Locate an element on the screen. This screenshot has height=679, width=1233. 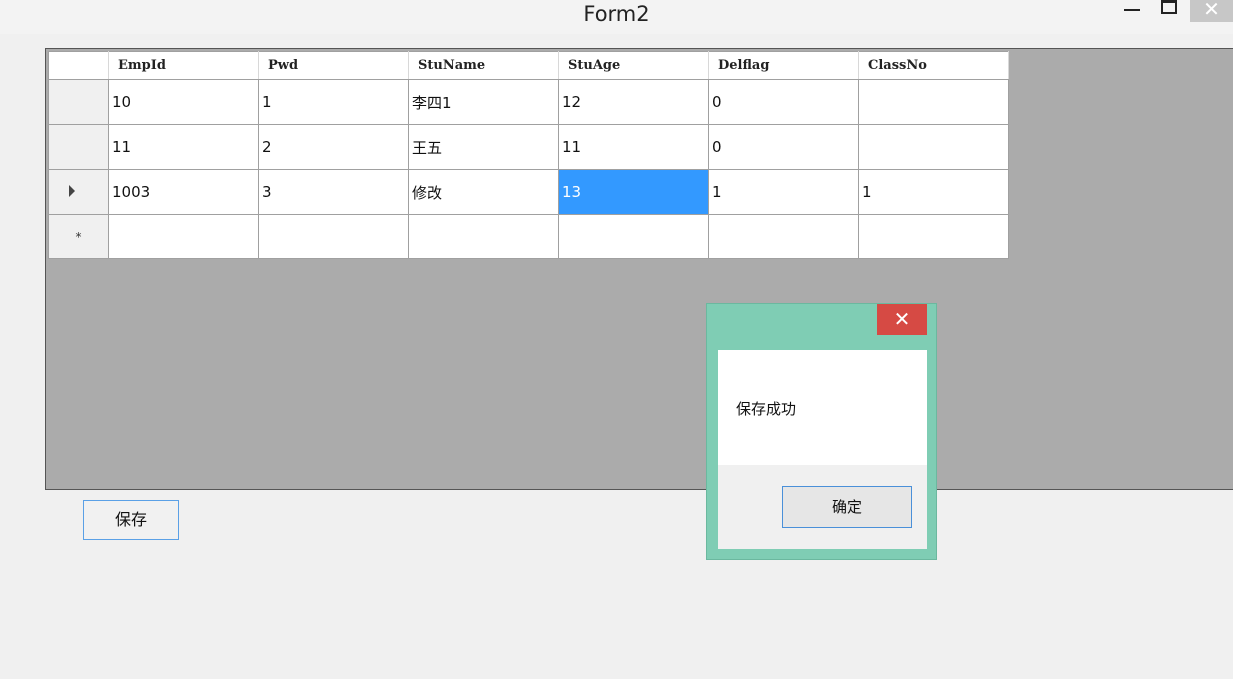
message-box-close-button: ✕ is located at coordinates (902, 319).